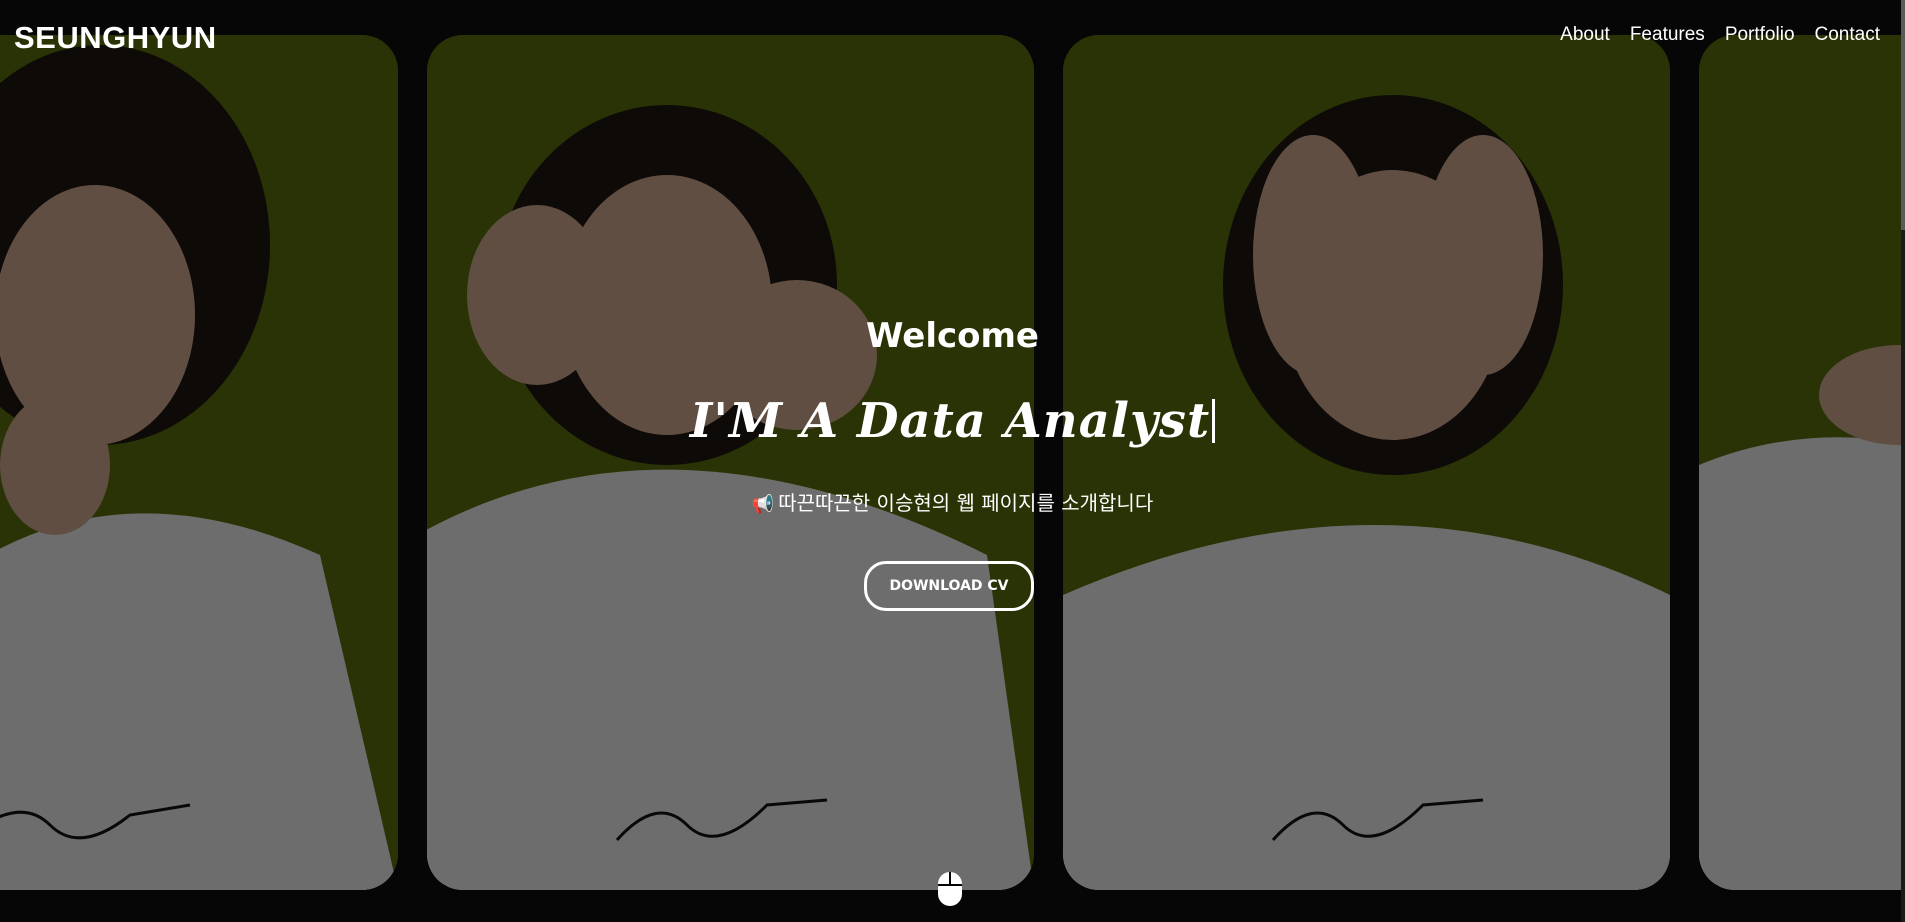 This screenshot has width=1905, height=922. Describe the element at coordinates (952, 336) in the screenshot. I see `hero-welcome: Welcome` at that location.